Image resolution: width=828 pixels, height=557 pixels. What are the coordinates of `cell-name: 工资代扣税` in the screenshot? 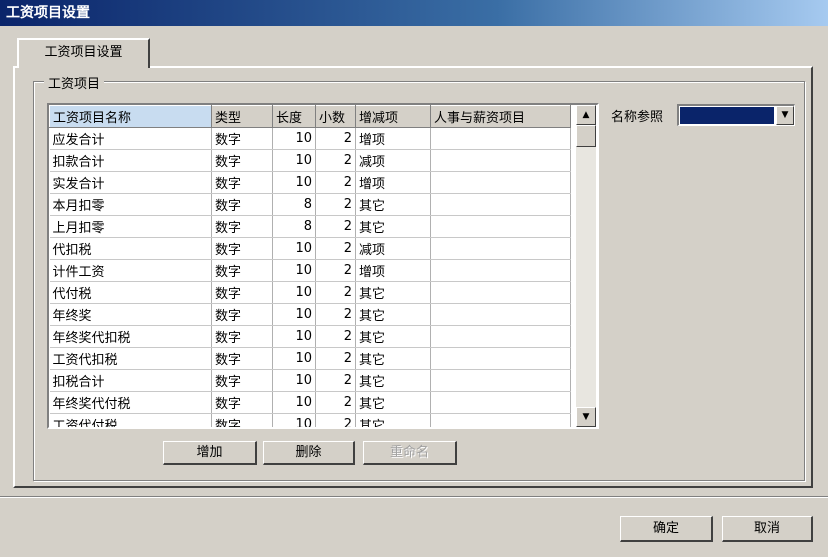 It's located at (130, 358).